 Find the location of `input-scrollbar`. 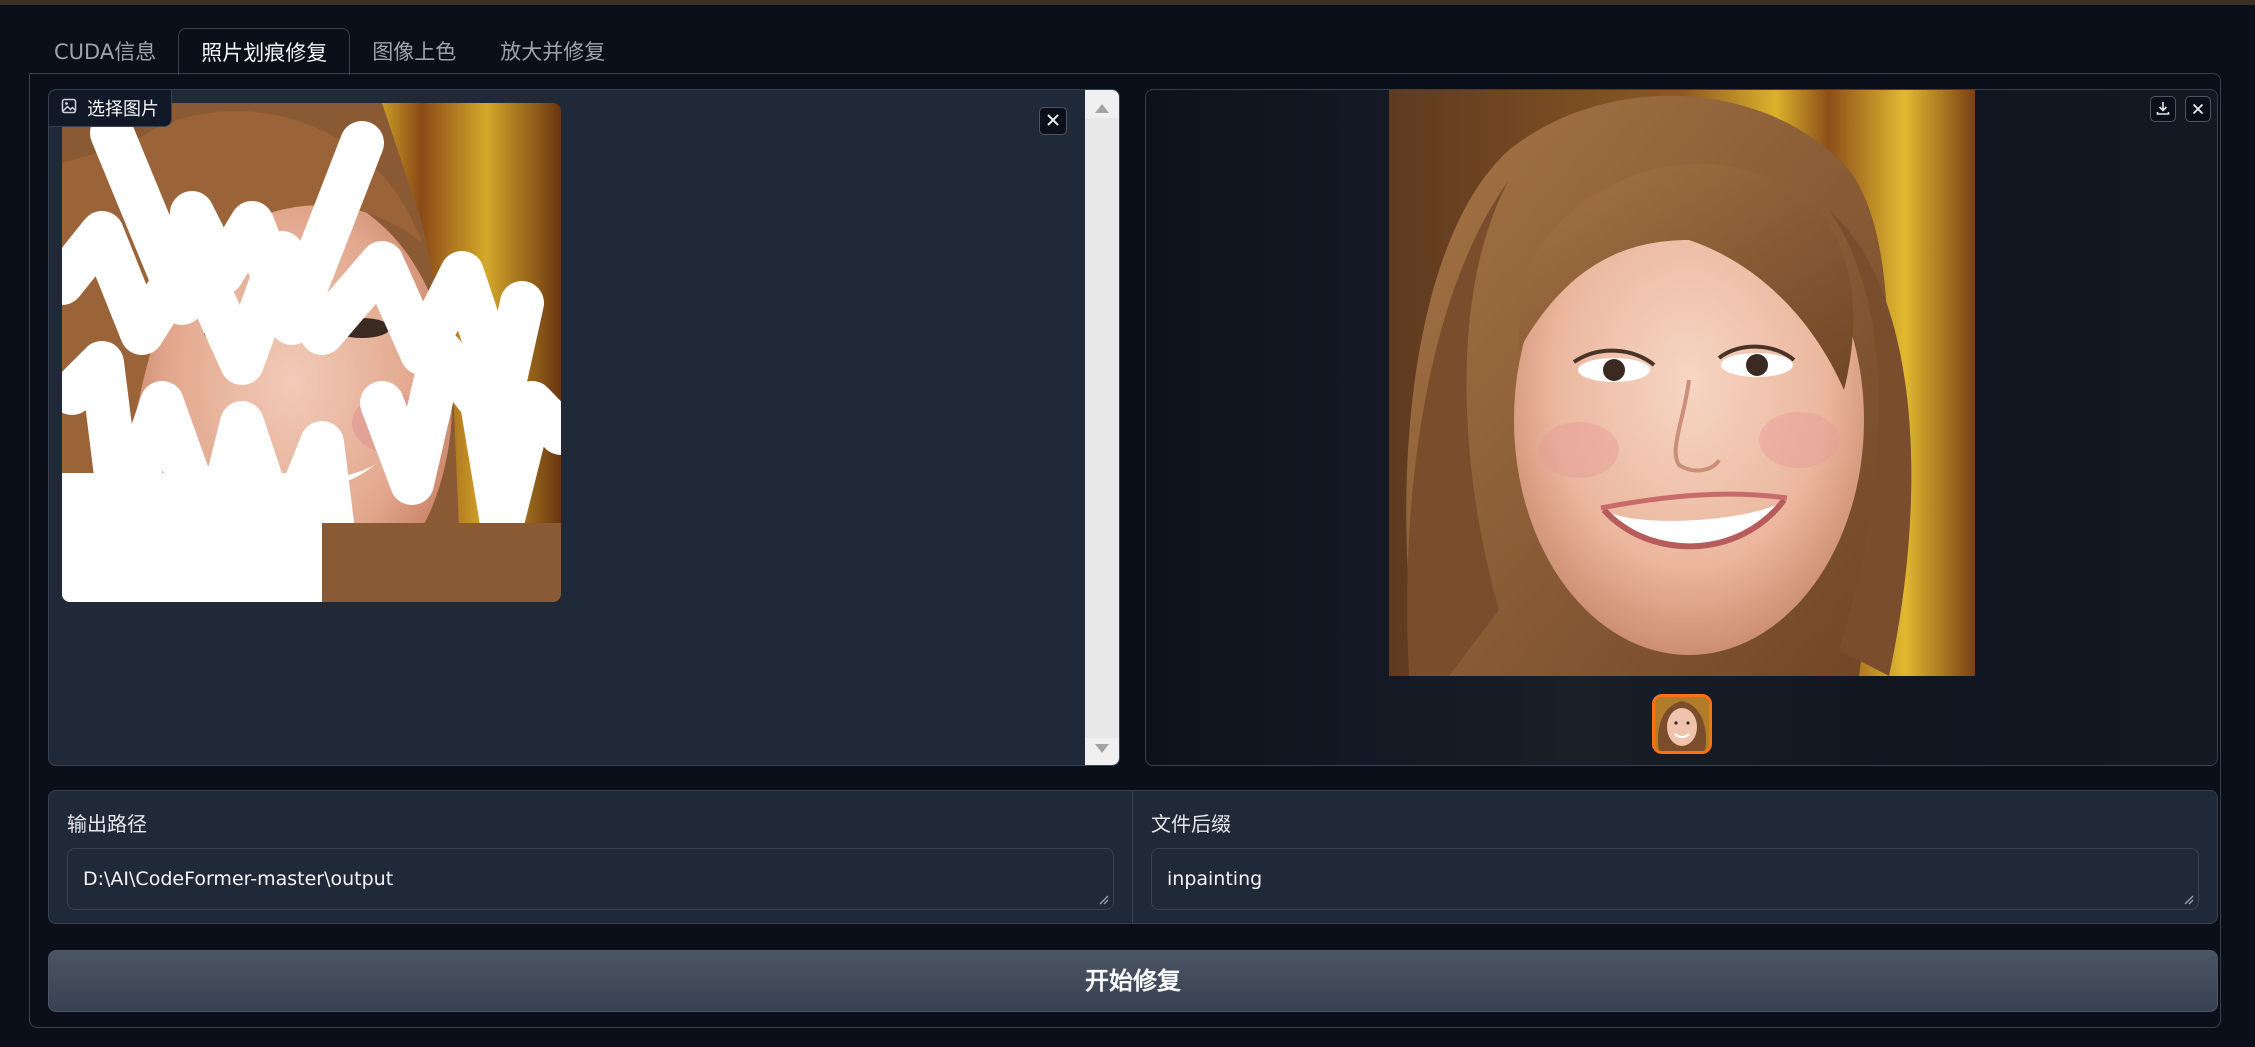

input-scrollbar is located at coordinates (1102, 427).